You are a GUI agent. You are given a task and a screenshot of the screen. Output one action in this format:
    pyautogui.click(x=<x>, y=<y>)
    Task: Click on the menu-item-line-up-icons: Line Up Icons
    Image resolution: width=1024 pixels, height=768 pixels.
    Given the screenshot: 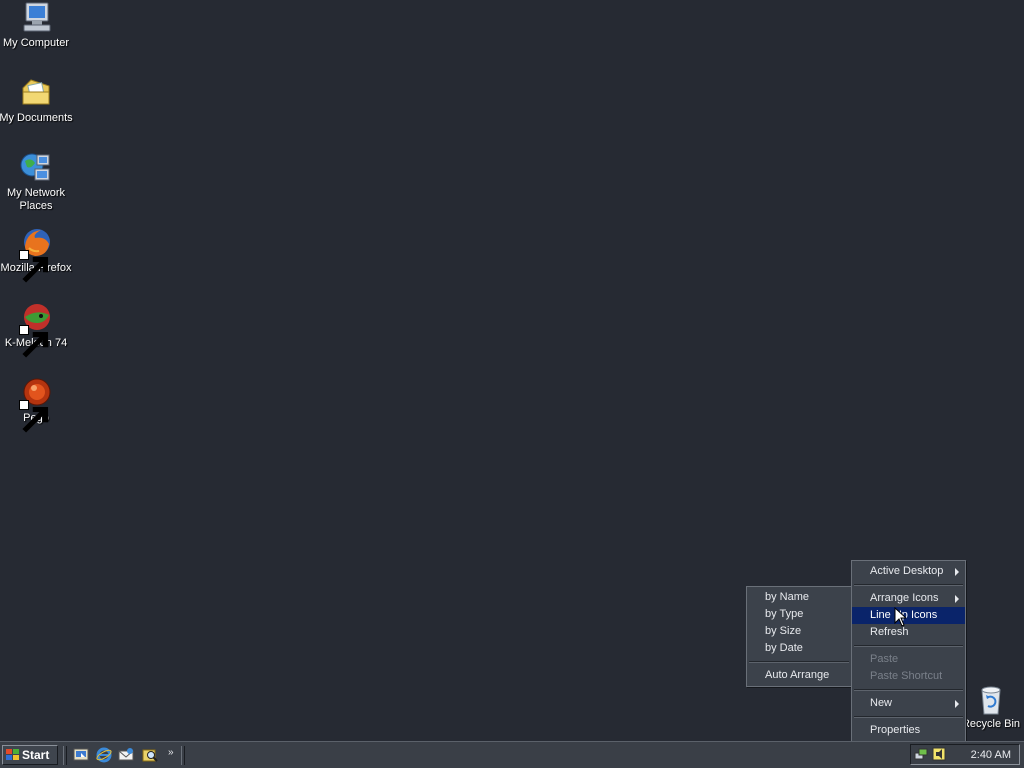 What is the action you would take?
    pyautogui.click(x=908, y=615)
    